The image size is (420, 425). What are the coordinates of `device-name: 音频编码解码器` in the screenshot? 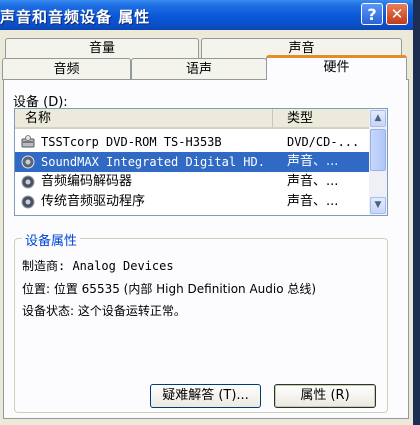 It's located at (87, 181).